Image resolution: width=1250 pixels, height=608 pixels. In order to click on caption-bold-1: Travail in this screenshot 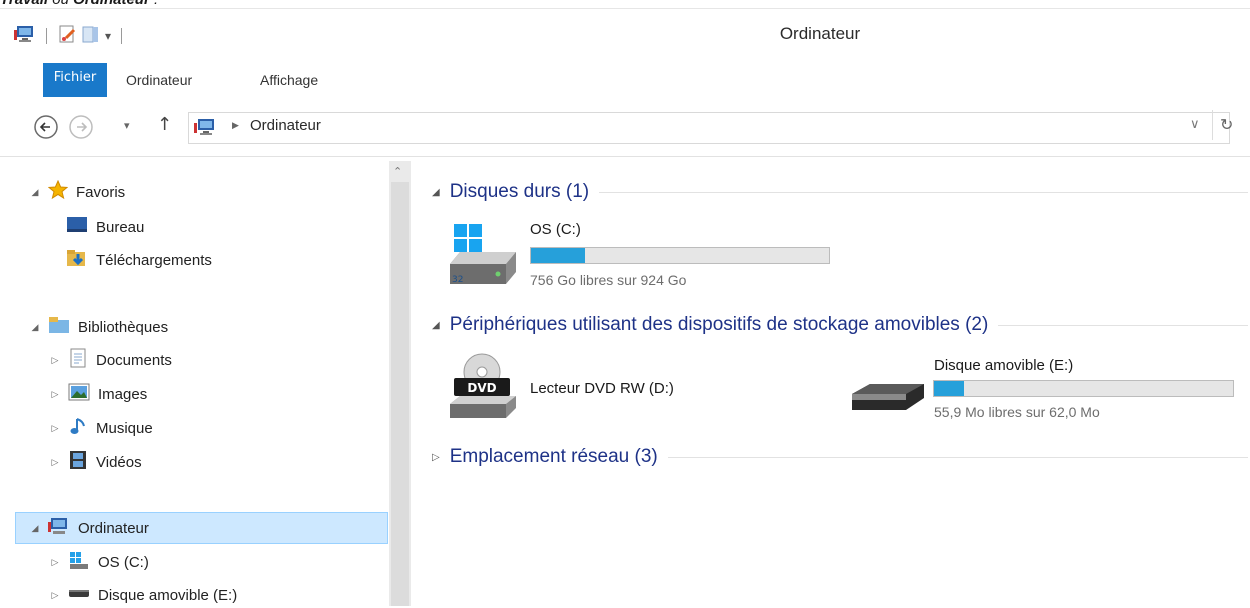, I will do `click(24, 4)`.